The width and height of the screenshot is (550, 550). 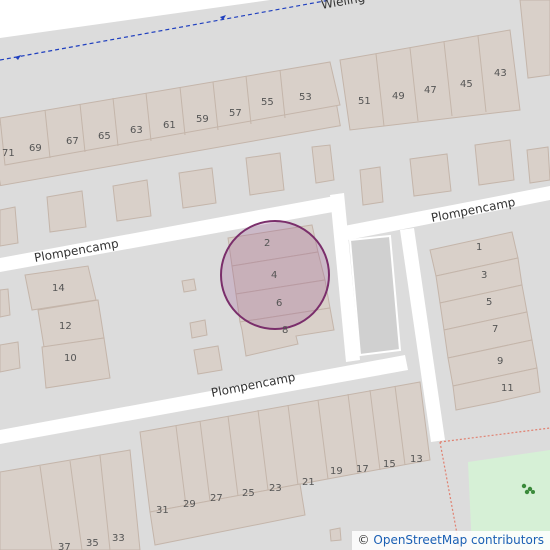 What do you see at coordinates (389, 464) in the screenshot?
I see `house-number: 15` at bounding box center [389, 464].